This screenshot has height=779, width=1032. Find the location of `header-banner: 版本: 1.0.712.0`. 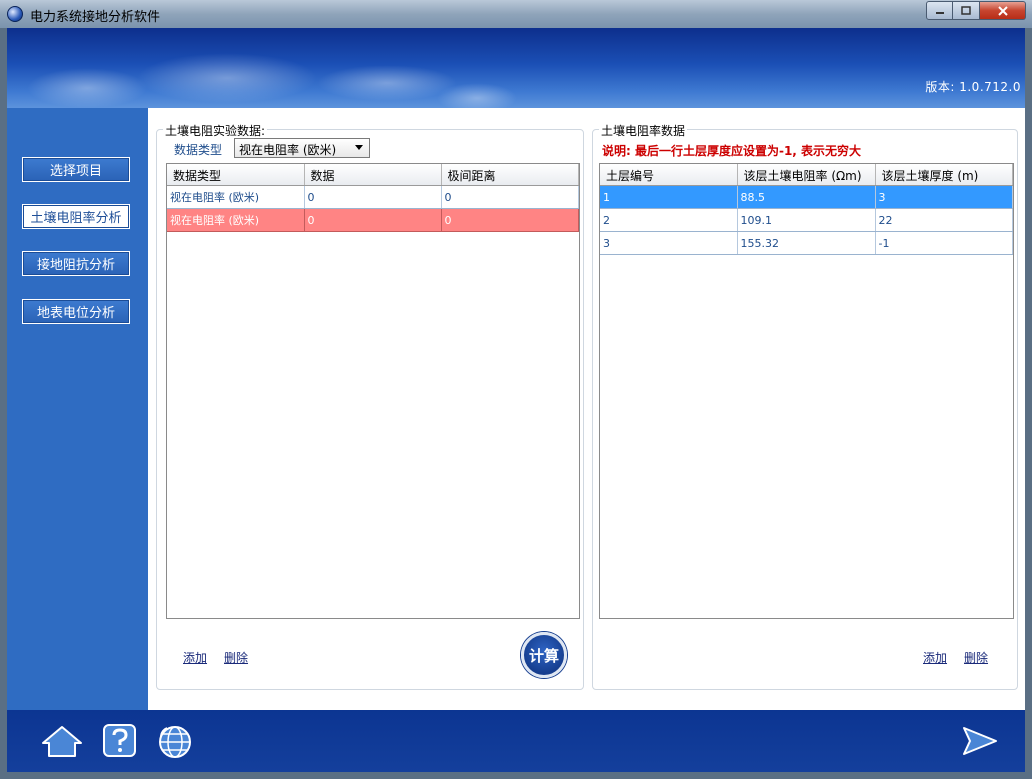

header-banner: 版本: 1.0.712.0 is located at coordinates (516, 68).